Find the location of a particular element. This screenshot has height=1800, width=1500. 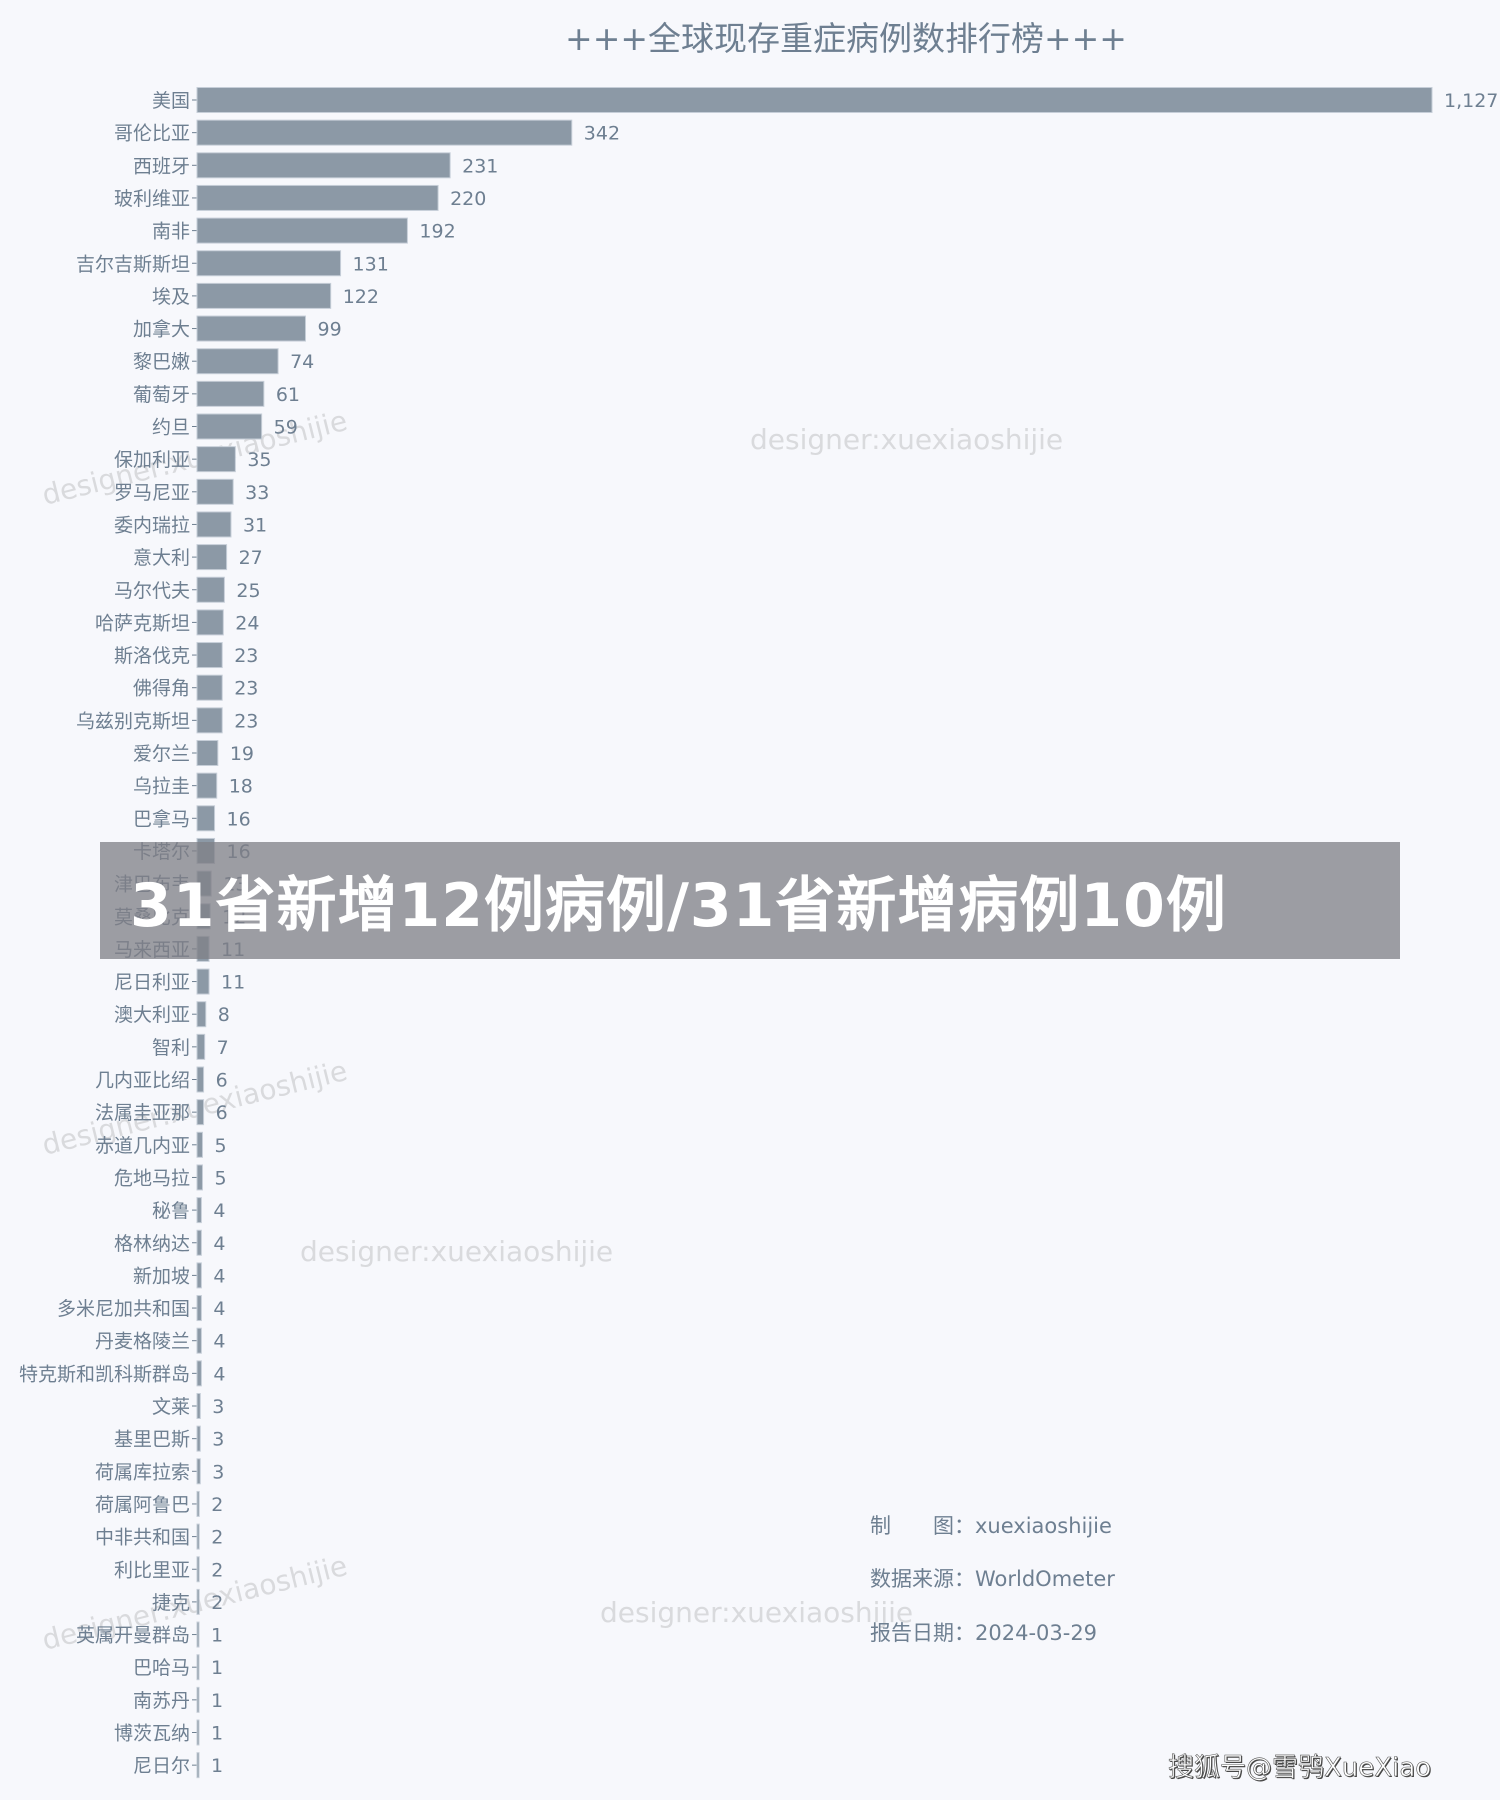

category-label: 乌兹别克斯坦 is located at coordinates (133, 721).